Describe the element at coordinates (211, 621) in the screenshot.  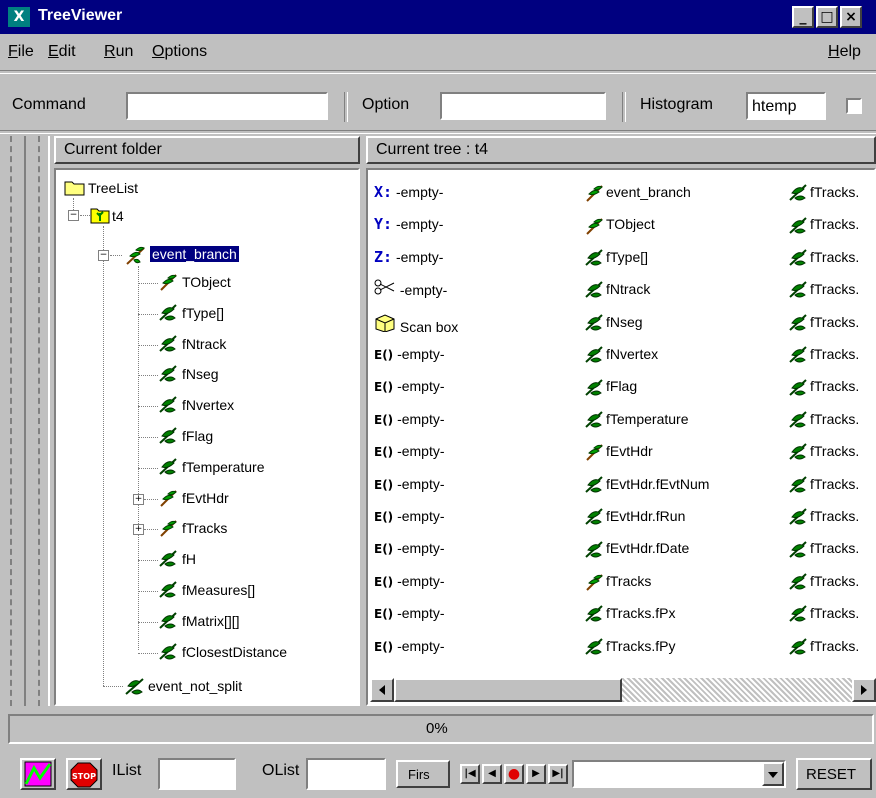
I see `tree-child-label: fMatrix[][]` at that location.